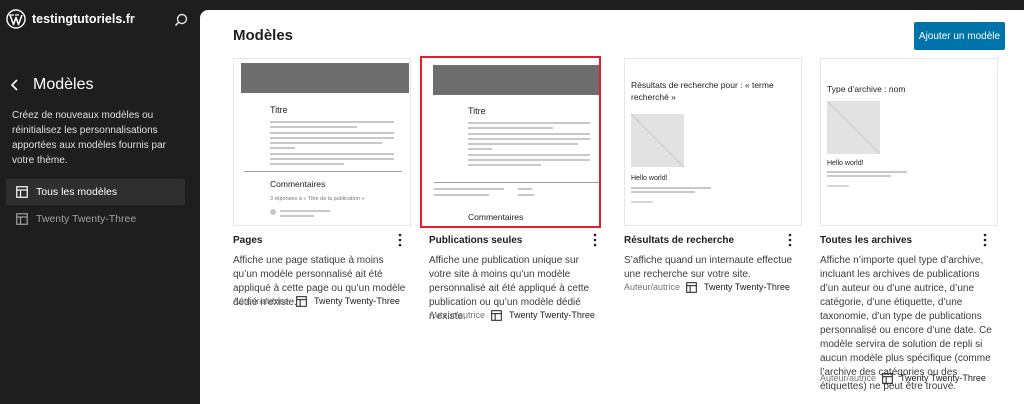 Image resolution: width=1024 pixels, height=404 pixels. I want to click on chevron-left-icon, so click(15, 85).